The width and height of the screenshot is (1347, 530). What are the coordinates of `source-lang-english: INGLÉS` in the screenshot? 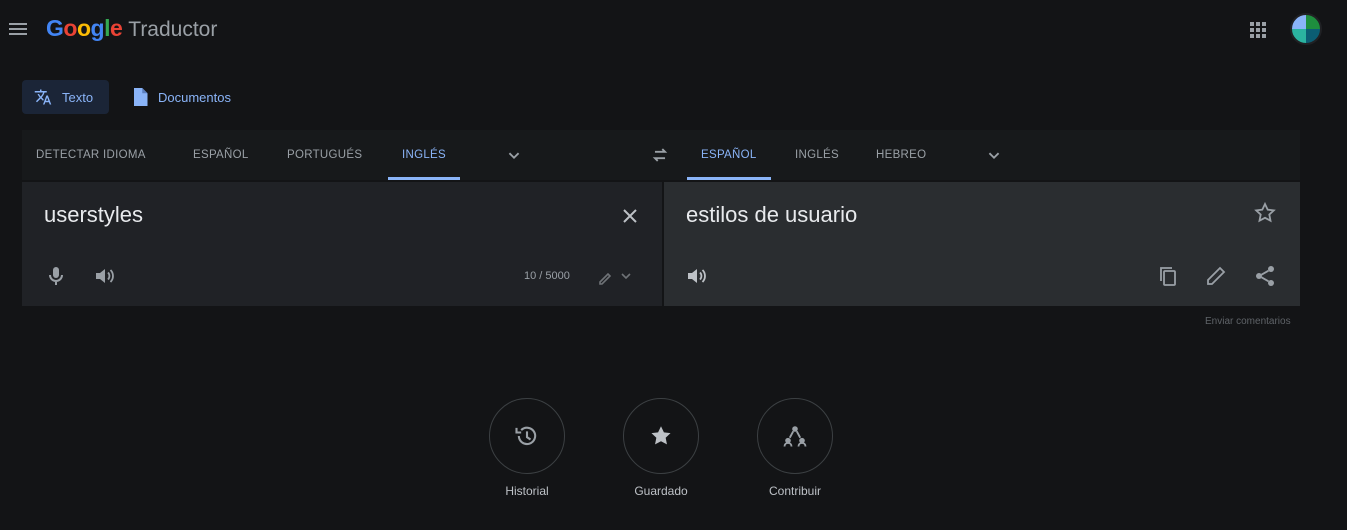 It's located at (424, 155).